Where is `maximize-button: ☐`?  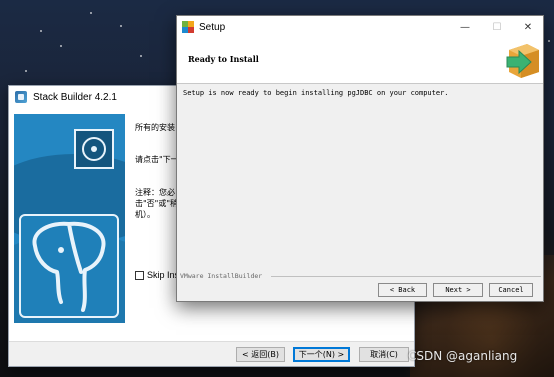 maximize-button: ☐ is located at coordinates (497, 27).